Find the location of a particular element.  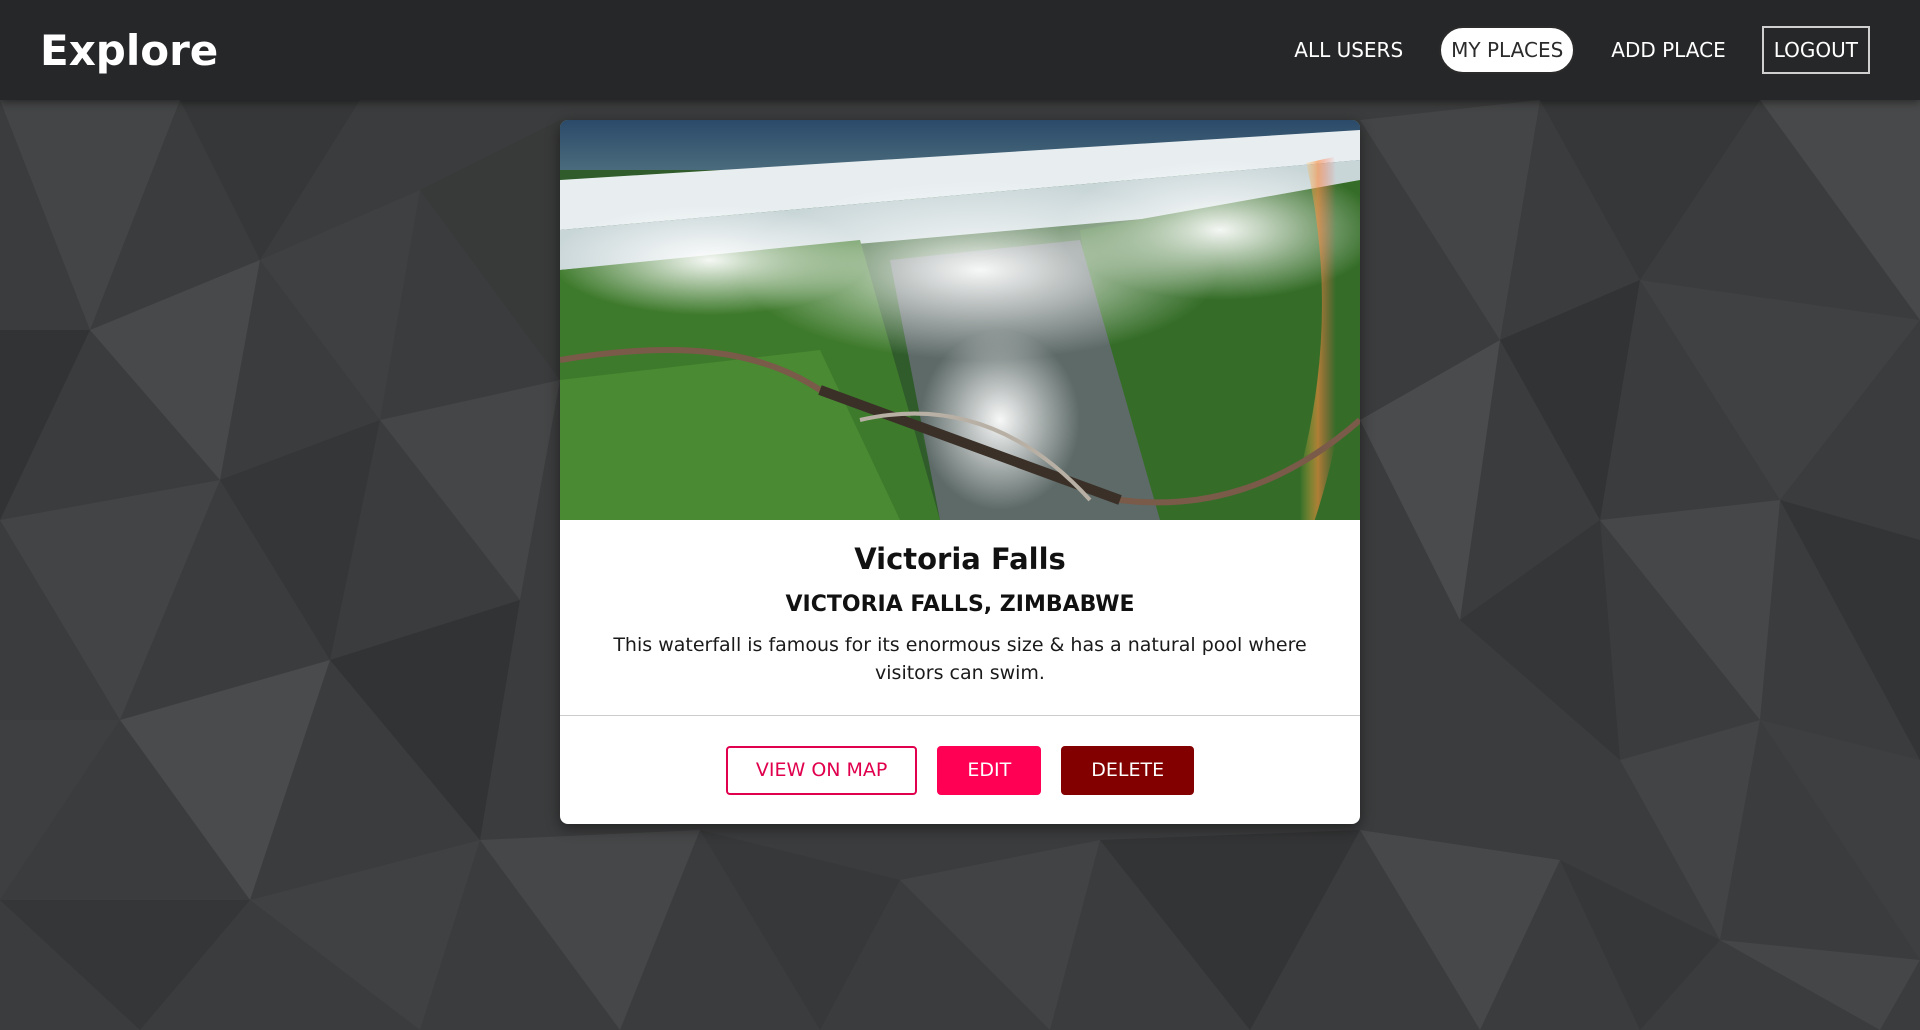

nav-add-place: ADD PLACE is located at coordinates (1668, 50).